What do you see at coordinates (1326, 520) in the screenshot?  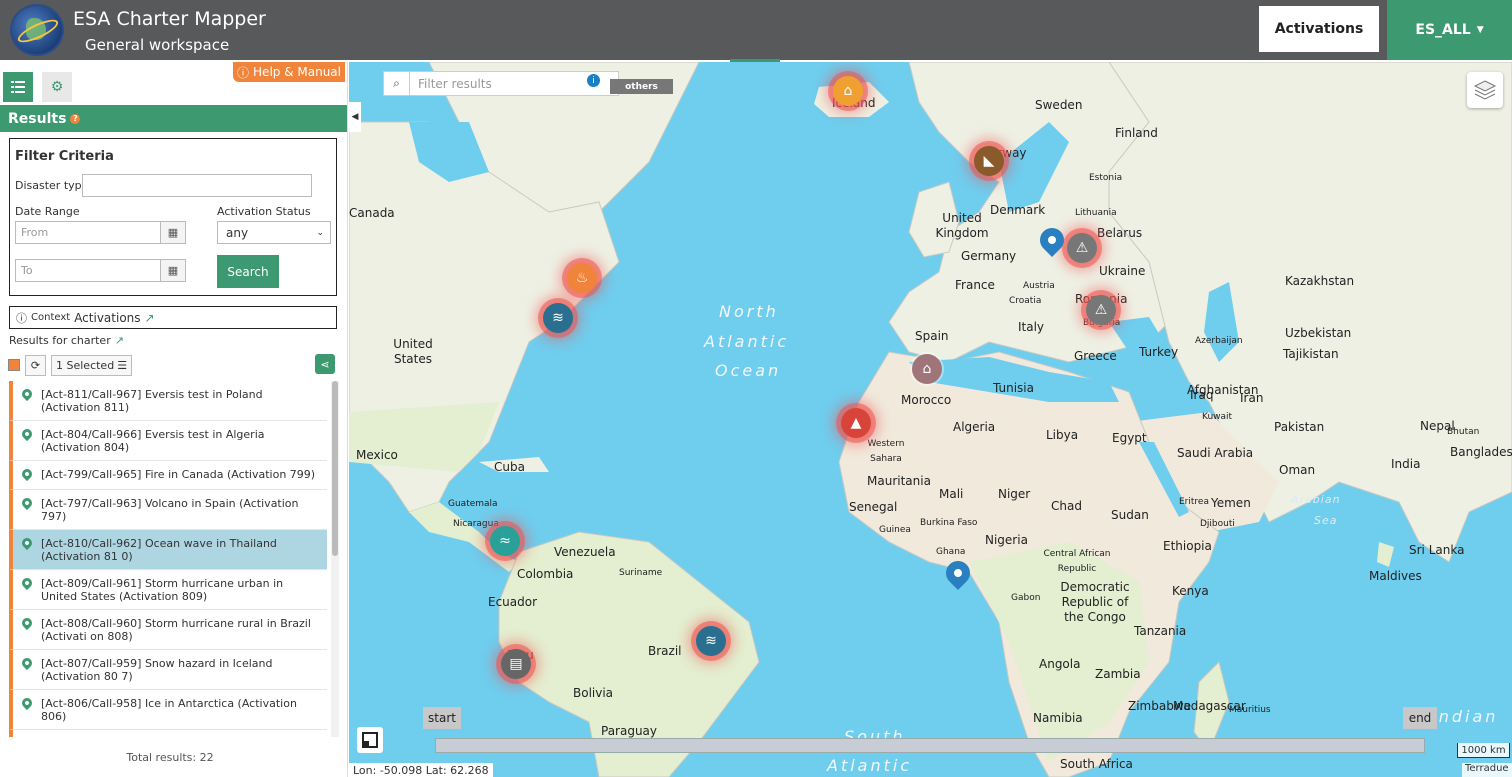 I see `sea-label: Sea` at bounding box center [1326, 520].